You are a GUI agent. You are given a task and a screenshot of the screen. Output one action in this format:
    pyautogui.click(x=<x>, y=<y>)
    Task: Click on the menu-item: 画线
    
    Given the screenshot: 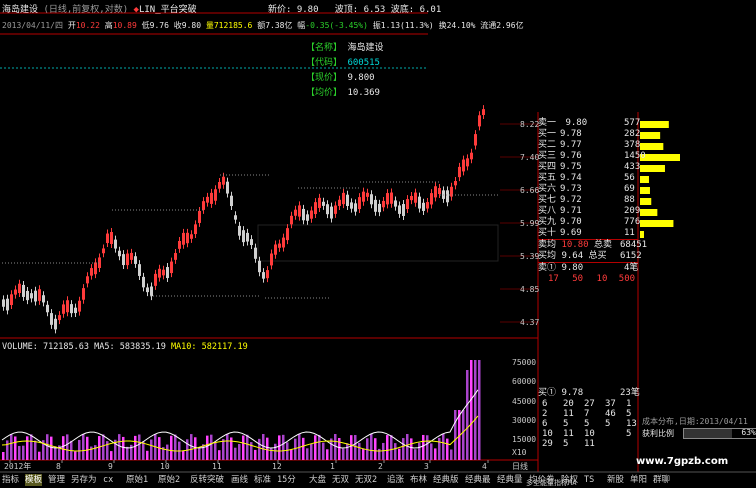 What is the action you would take?
    pyautogui.click(x=239, y=480)
    